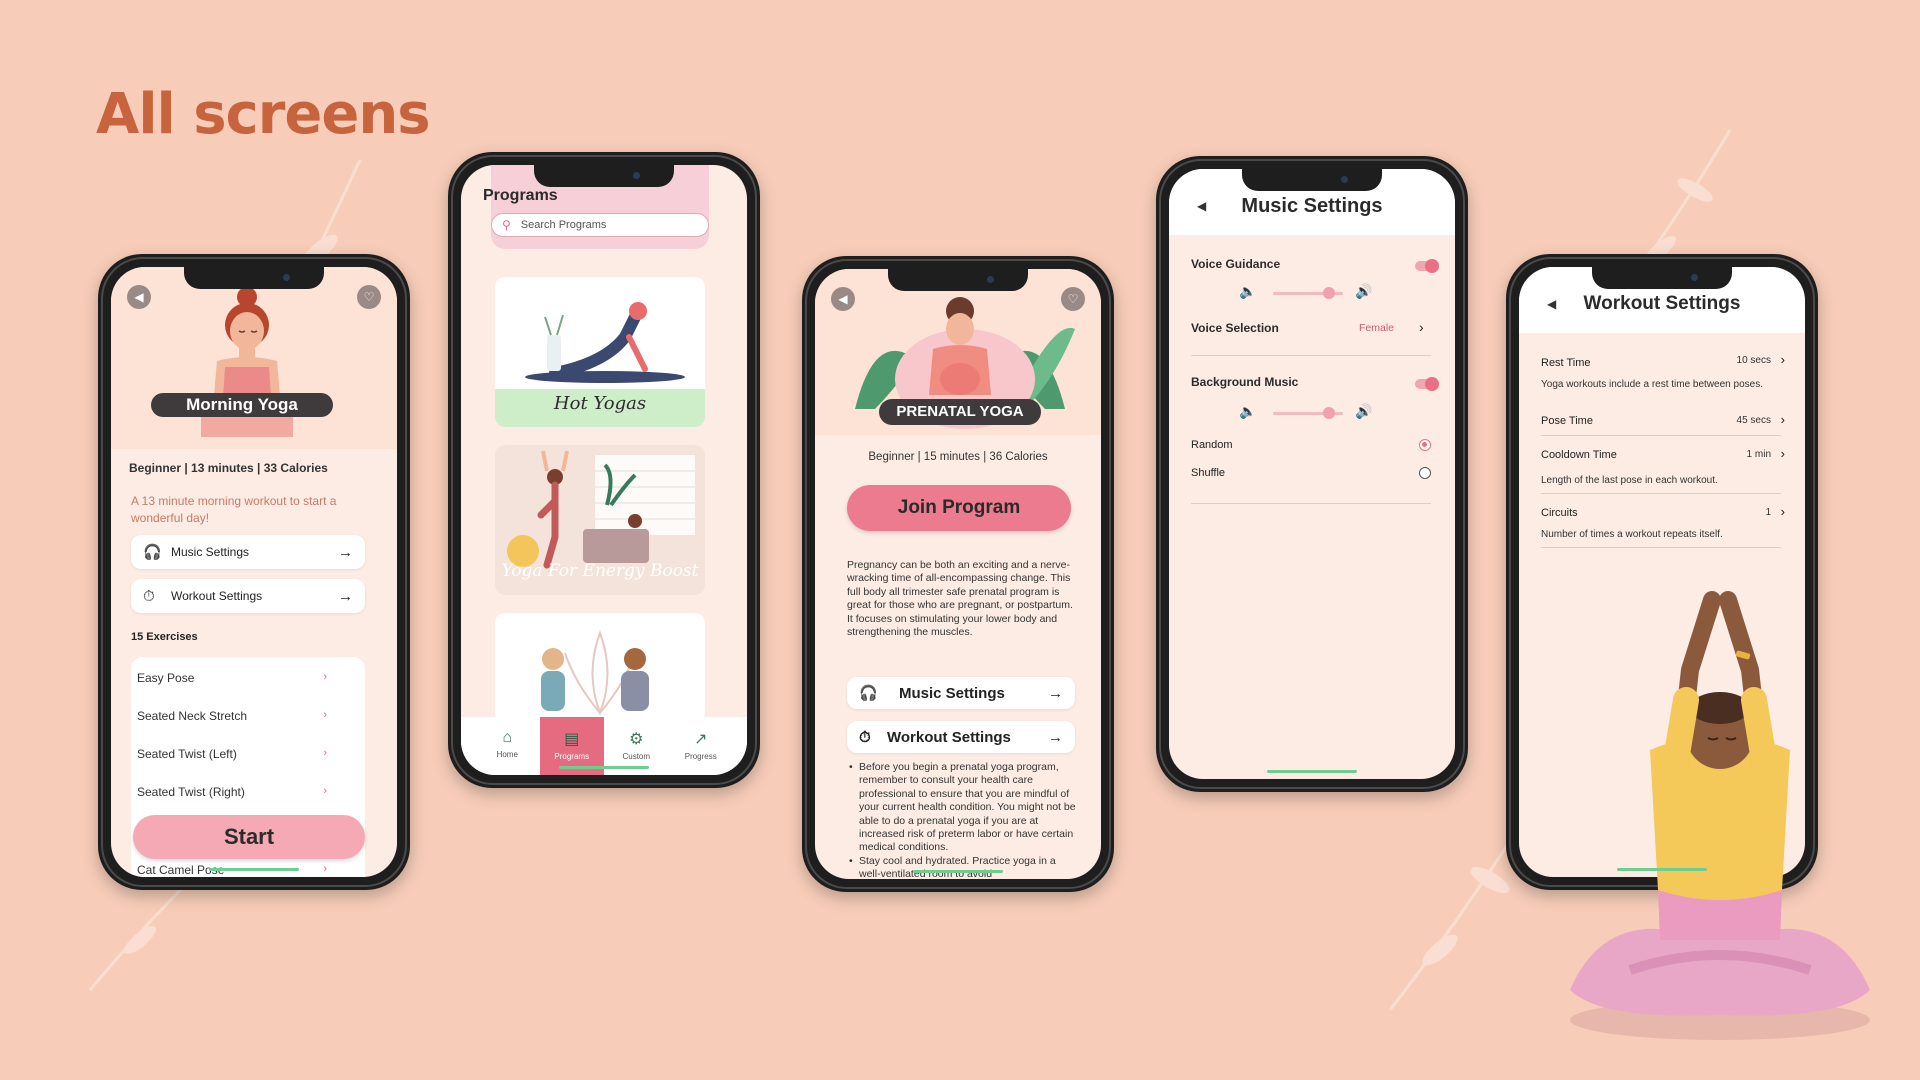 Image resolution: width=1920 pixels, height=1080 pixels. I want to click on list-item: Seated Twist (Right) ›, so click(232, 792).